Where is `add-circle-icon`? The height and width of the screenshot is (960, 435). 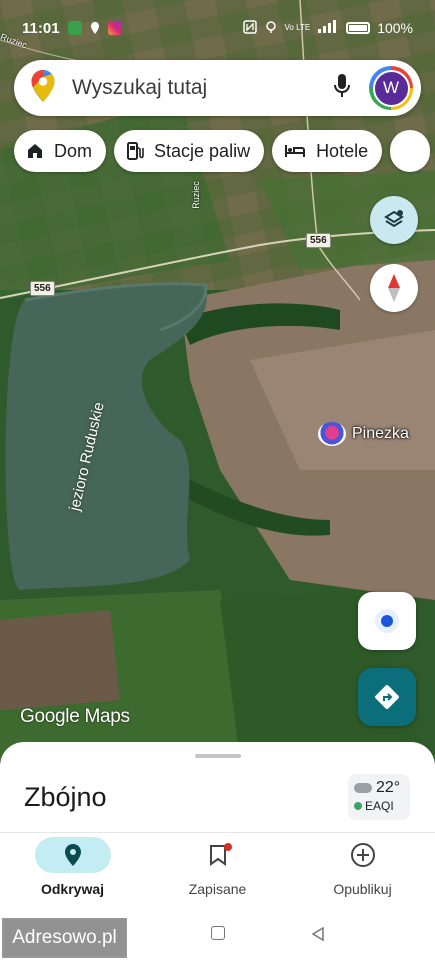
add-circle-icon is located at coordinates (362, 855).